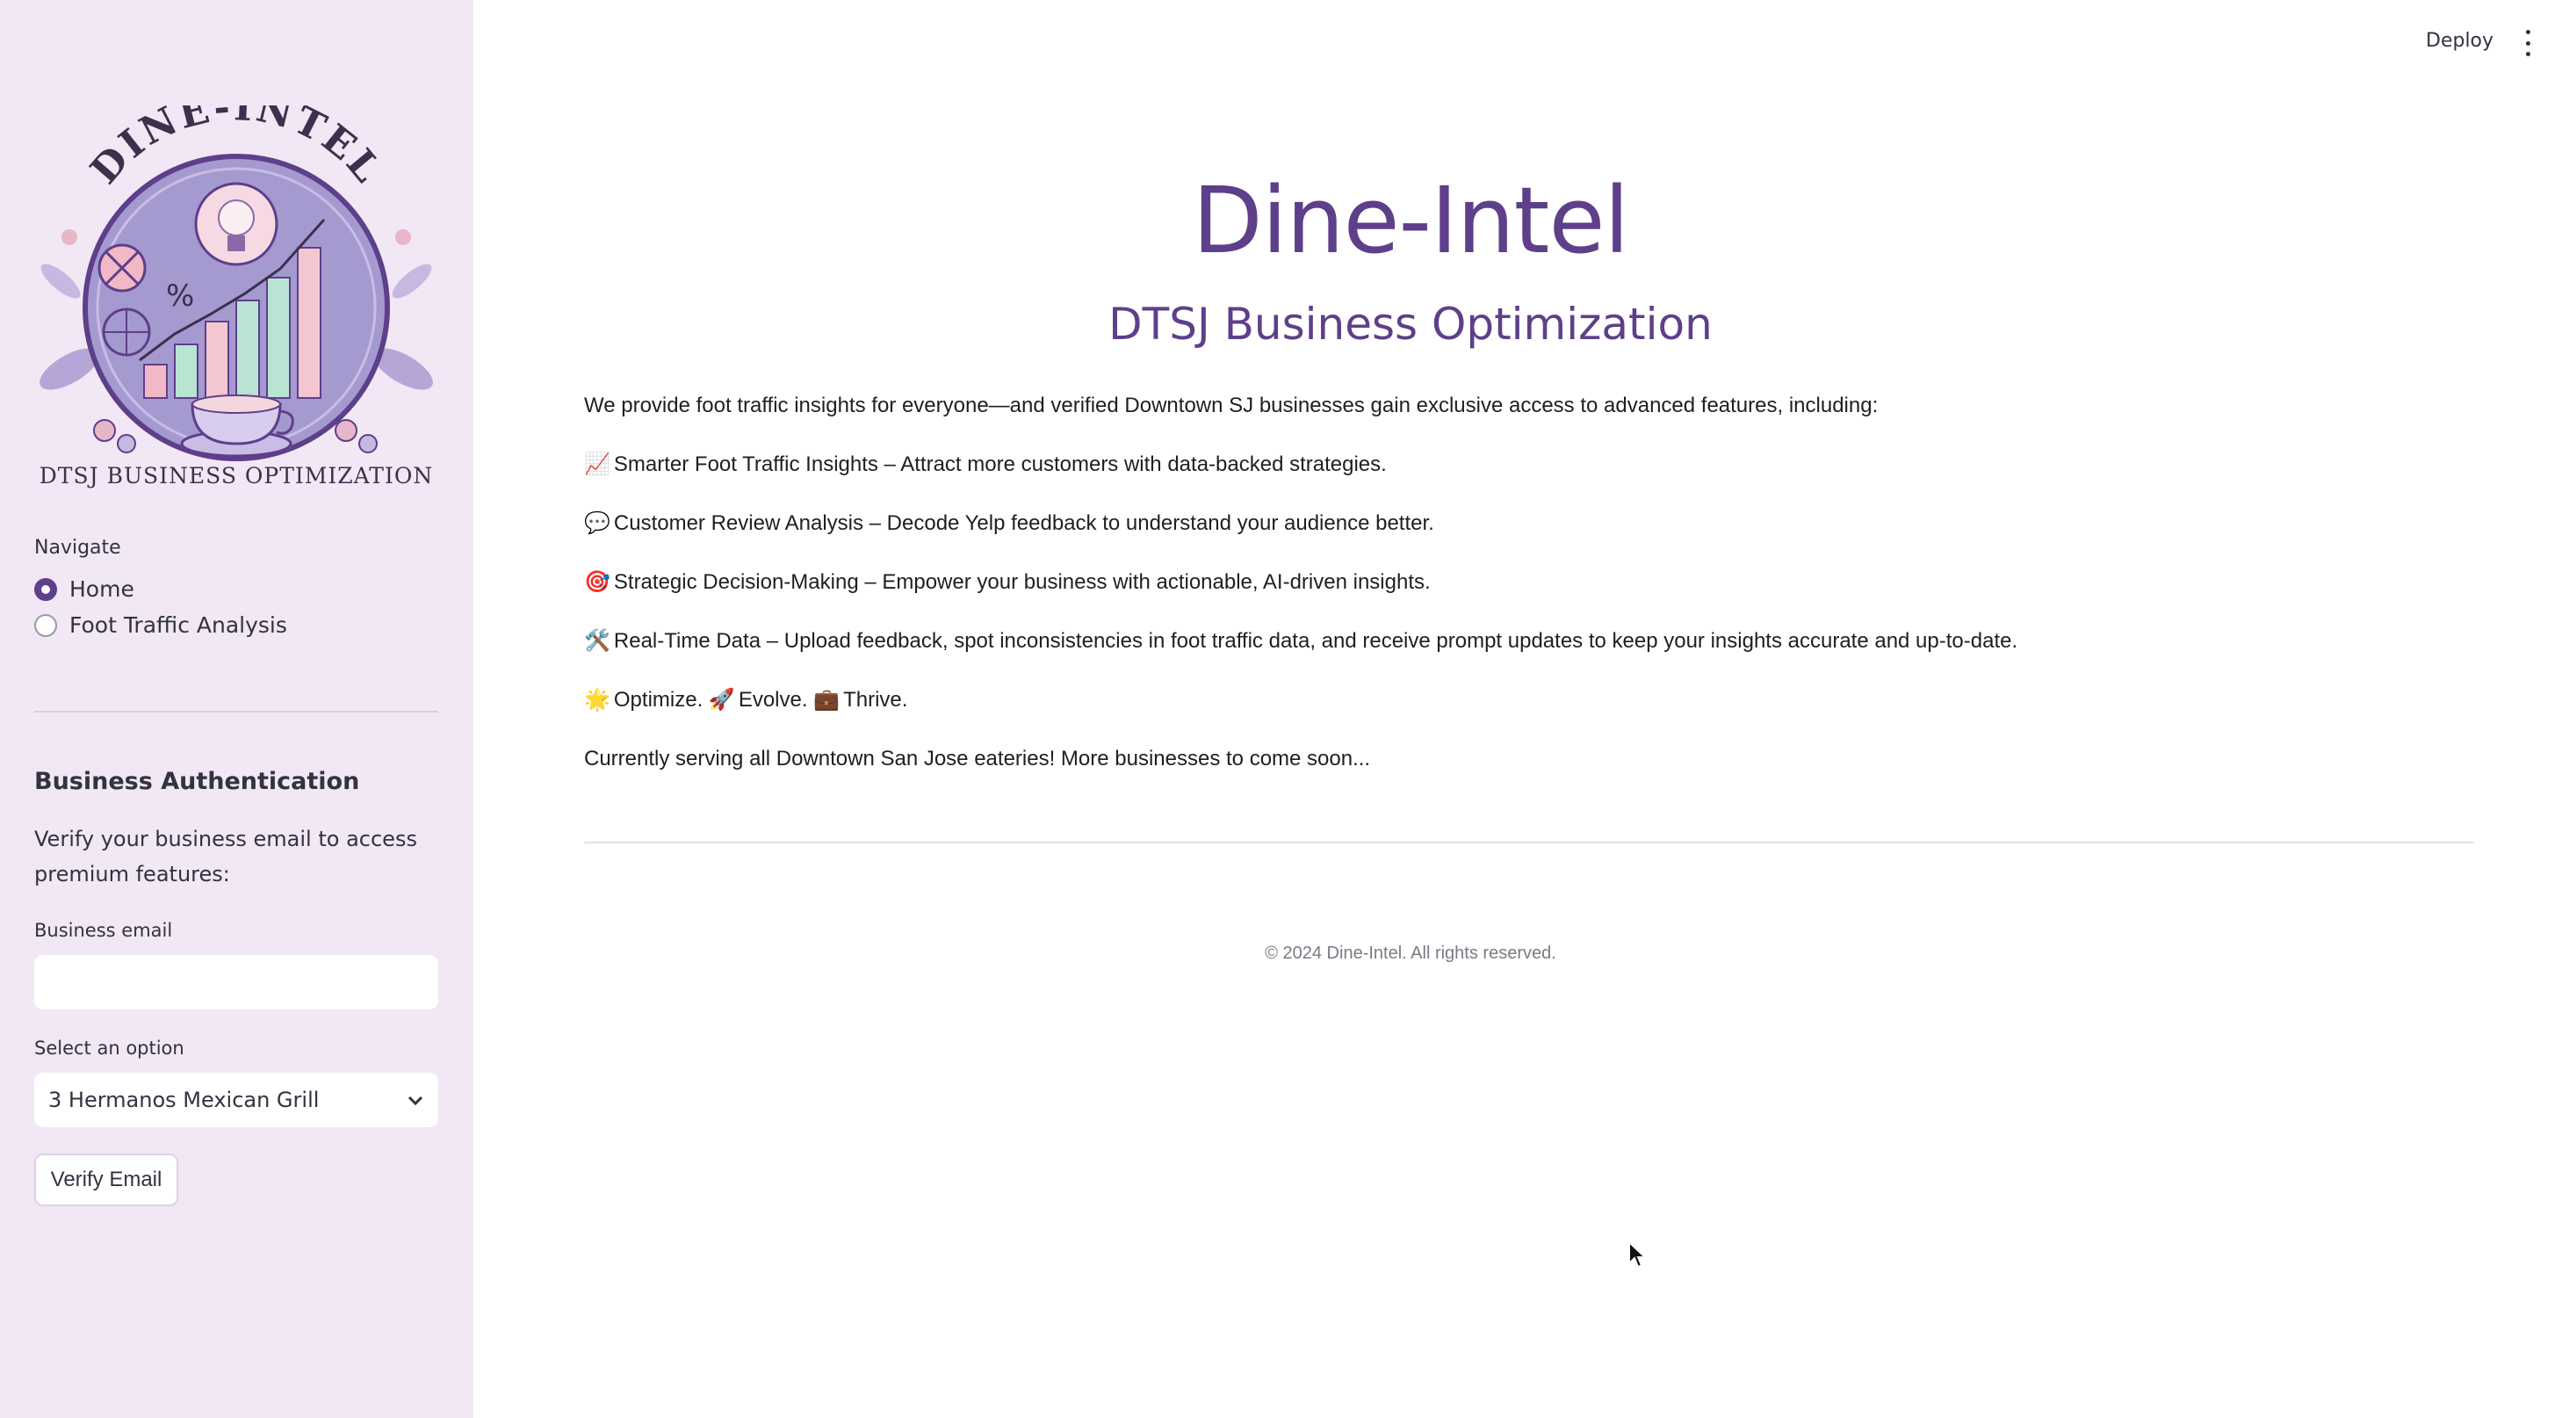 This screenshot has width=2576, height=1418. I want to click on tagline-word: Thrive., so click(875, 700).